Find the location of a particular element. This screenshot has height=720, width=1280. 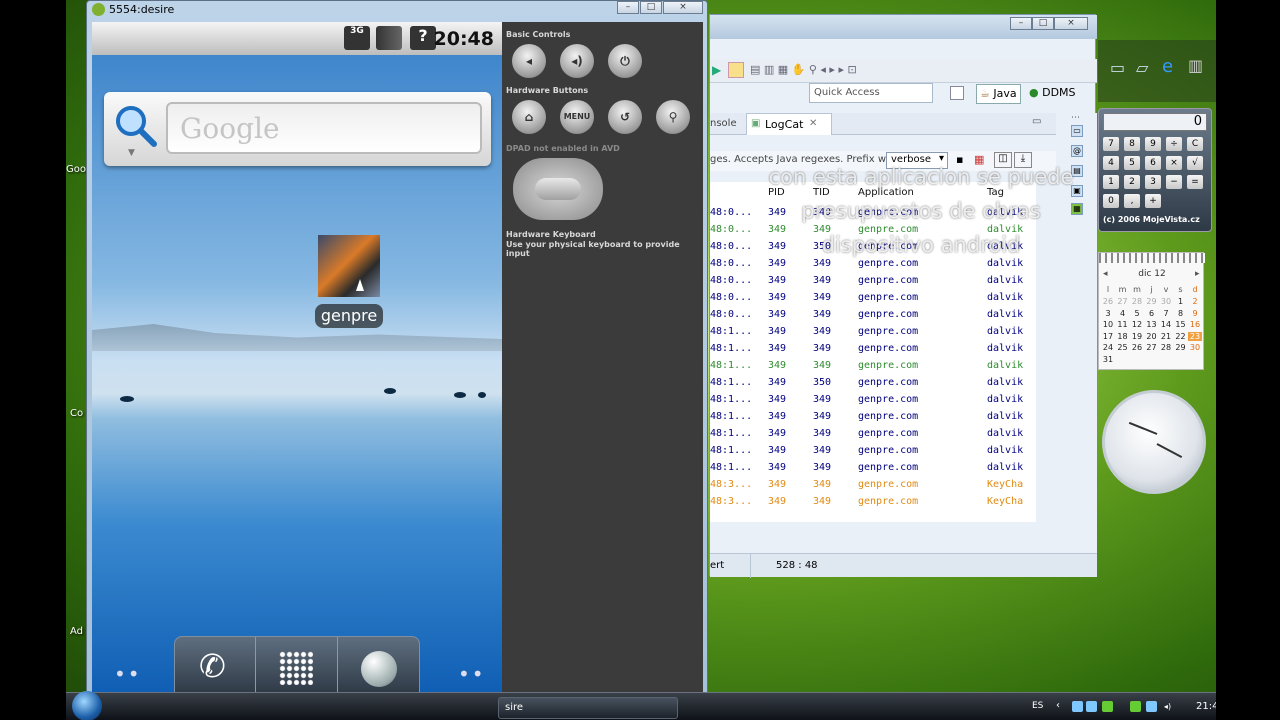

volume-up-button: ◂) is located at coordinates (577, 61).